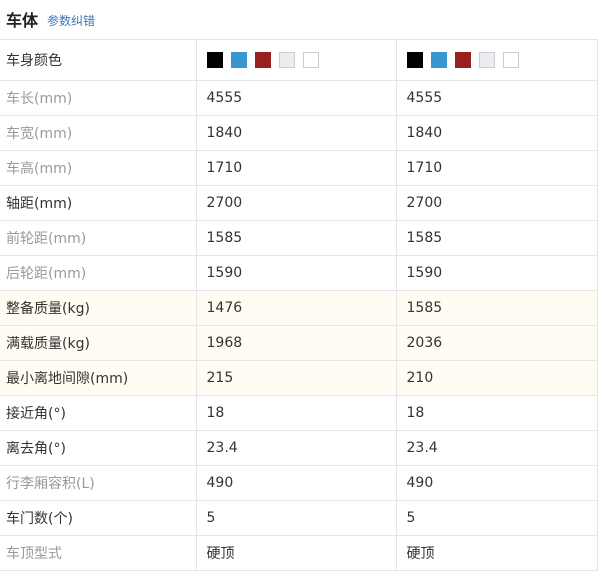 The height and width of the screenshot is (578, 598). Describe the element at coordinates (497, 378) in the screenshot. I see `row-value-col2: 210` at that location.